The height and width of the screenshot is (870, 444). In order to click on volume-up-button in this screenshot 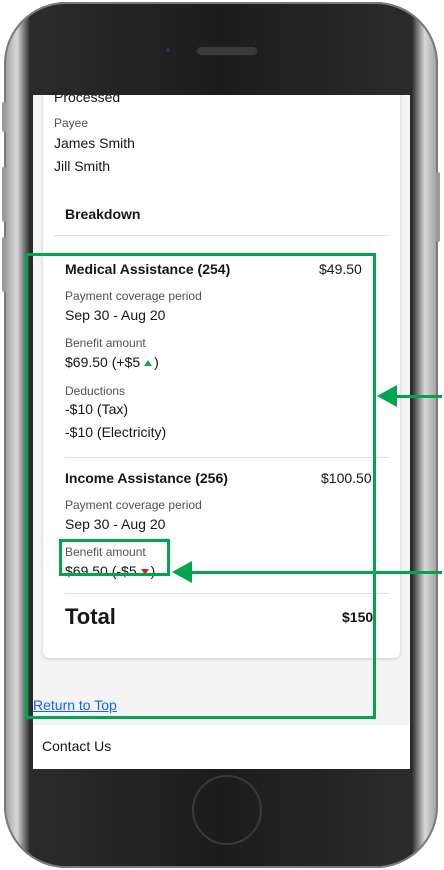, I will do `click(4, 194)`.